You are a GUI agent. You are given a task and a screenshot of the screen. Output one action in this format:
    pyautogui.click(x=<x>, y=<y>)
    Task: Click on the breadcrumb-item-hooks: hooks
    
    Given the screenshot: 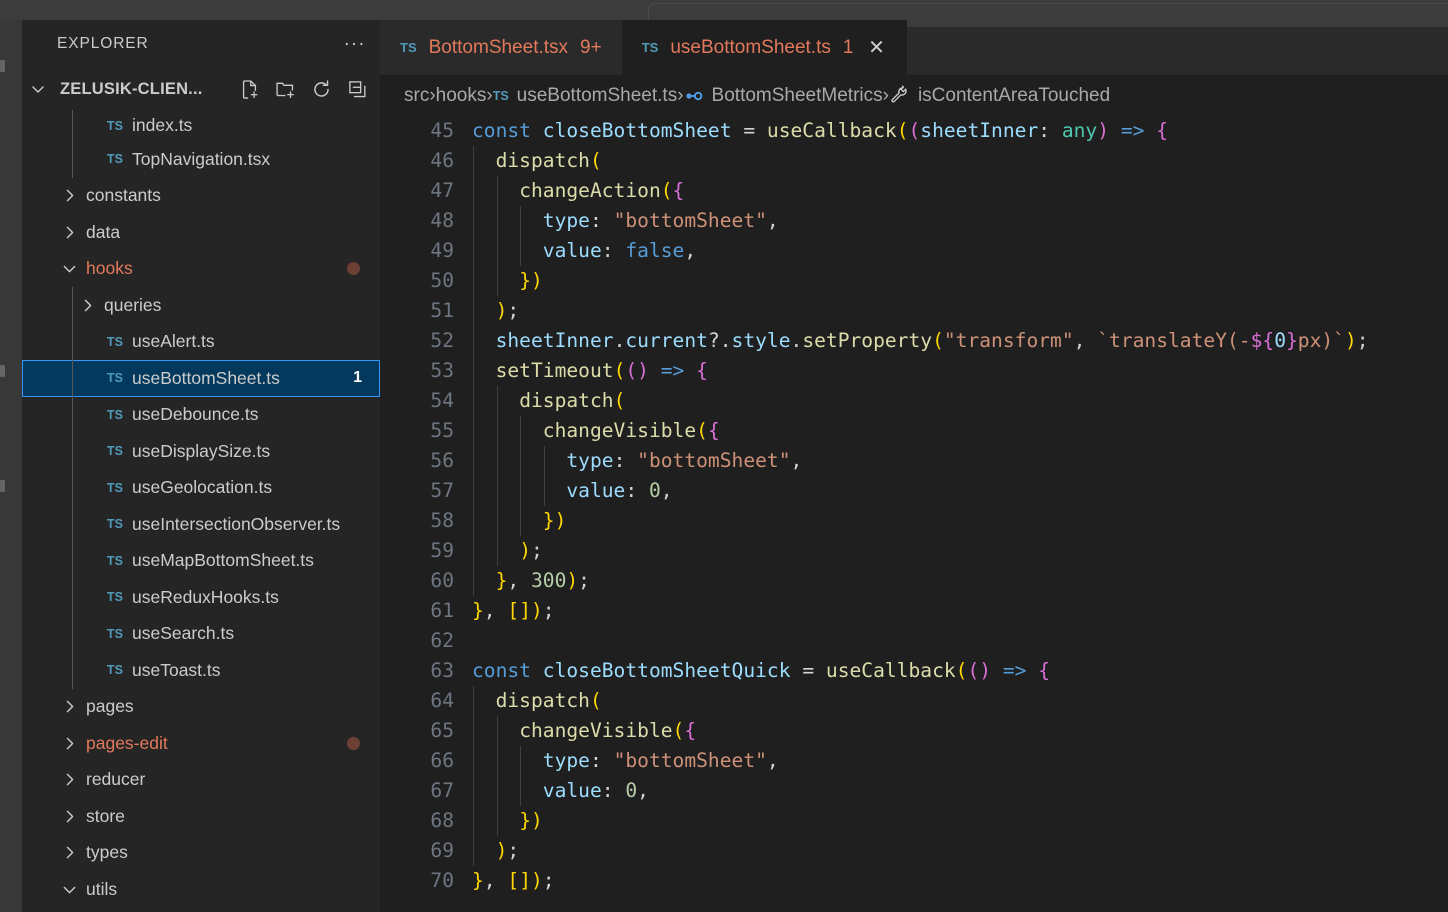 What is the action you would take?
    pyautogui.click(x=461, y=96)
    